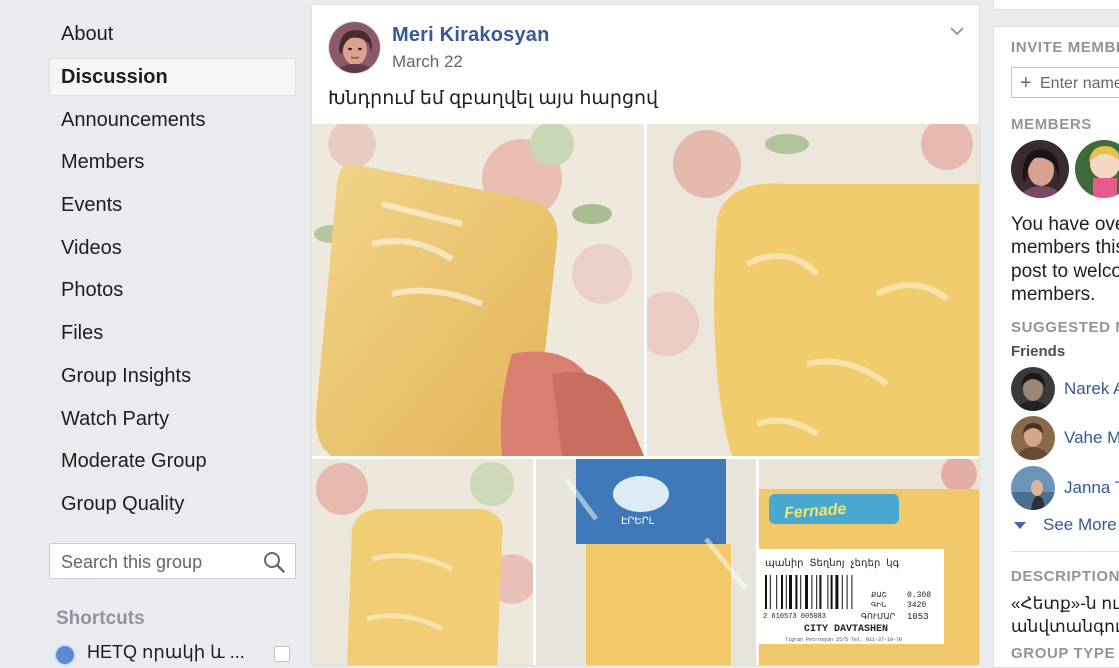 The image size is (1119, 668). What do you see at coordinates (878, 617) in the screenshot?
I see `total-label: ԳՈՒՄԱՐ` at bounding box center [878, 617].